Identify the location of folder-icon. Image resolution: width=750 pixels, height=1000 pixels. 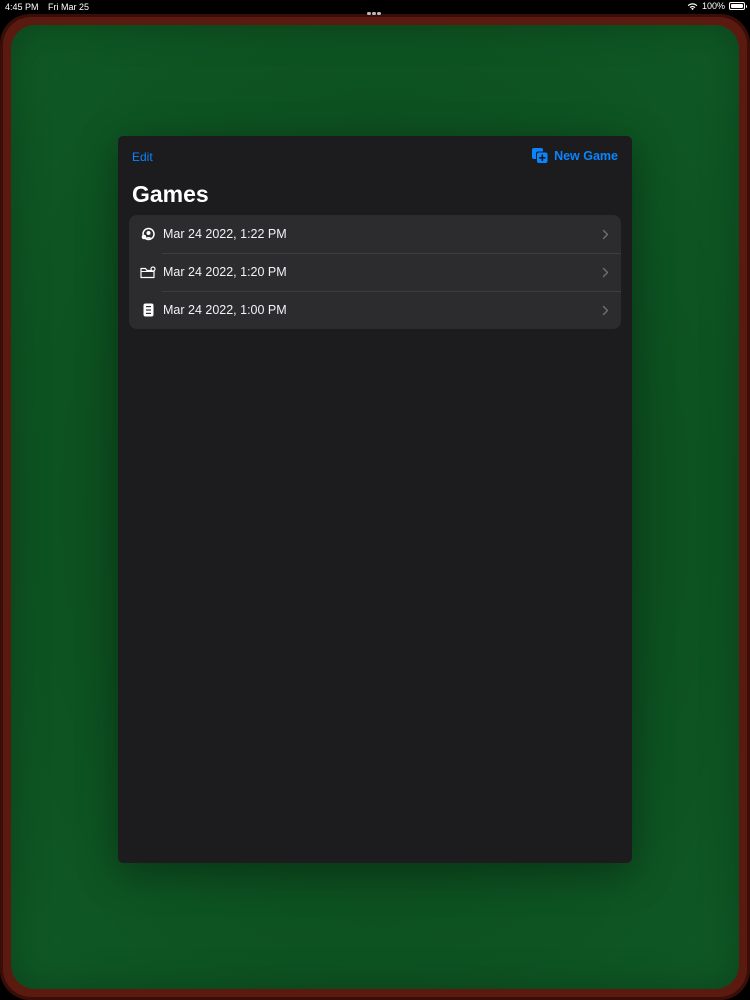
(148, 272).